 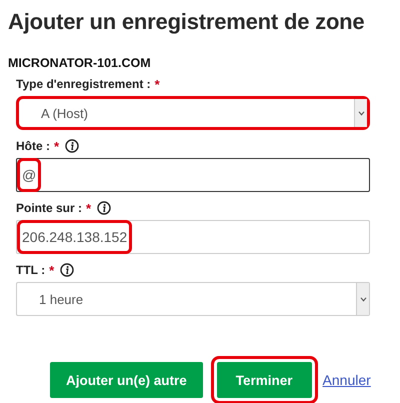 What do you see at coordinates (80, 63) in the screenshot?
I see `domain-name: MICRONATOR-101.COM` at bounding box center [80, 63].